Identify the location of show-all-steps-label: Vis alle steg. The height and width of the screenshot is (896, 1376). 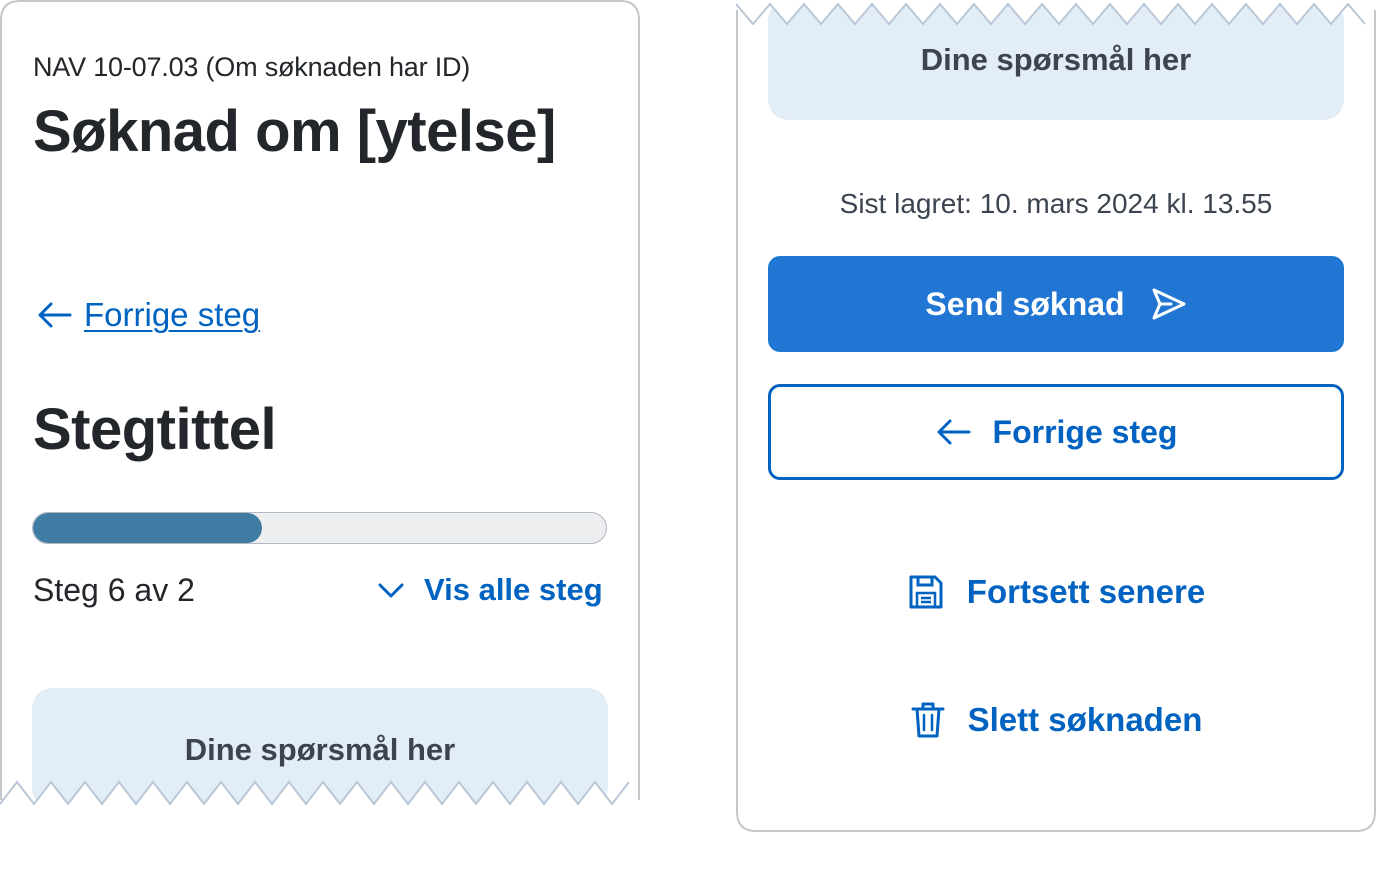
(513, 589).